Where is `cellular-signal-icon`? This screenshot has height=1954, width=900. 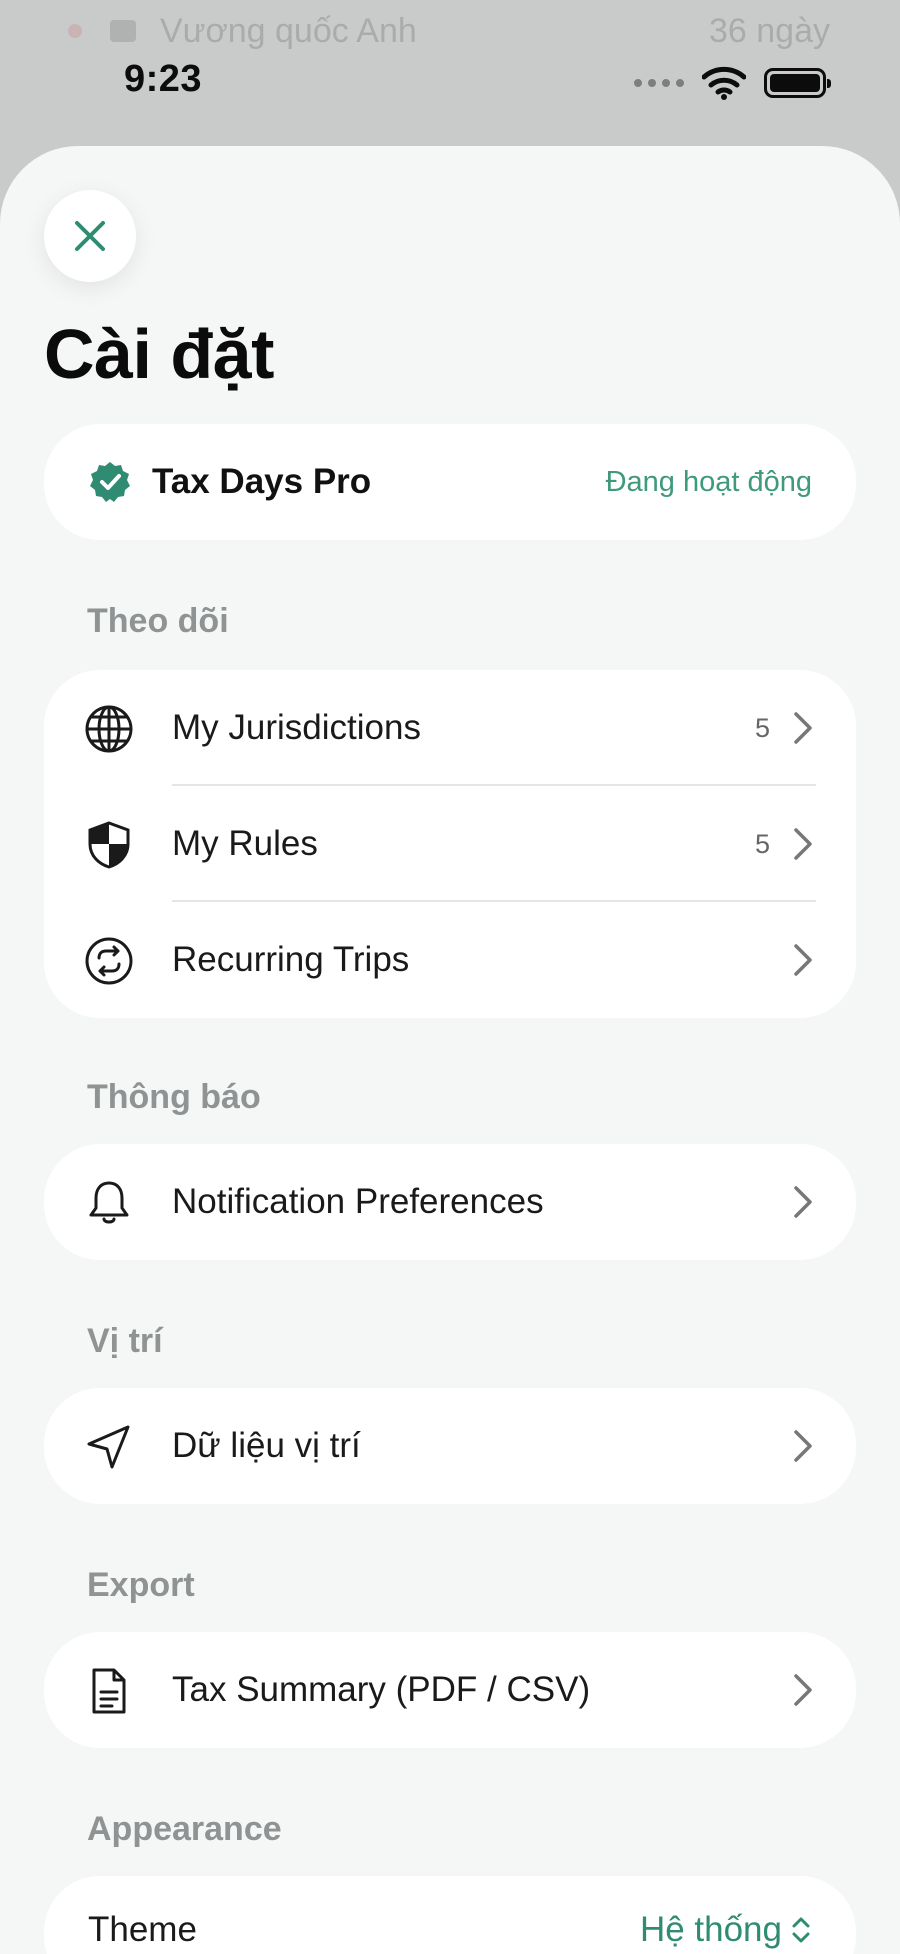
cellular-signal-icon is located at coordinates (659, 83).